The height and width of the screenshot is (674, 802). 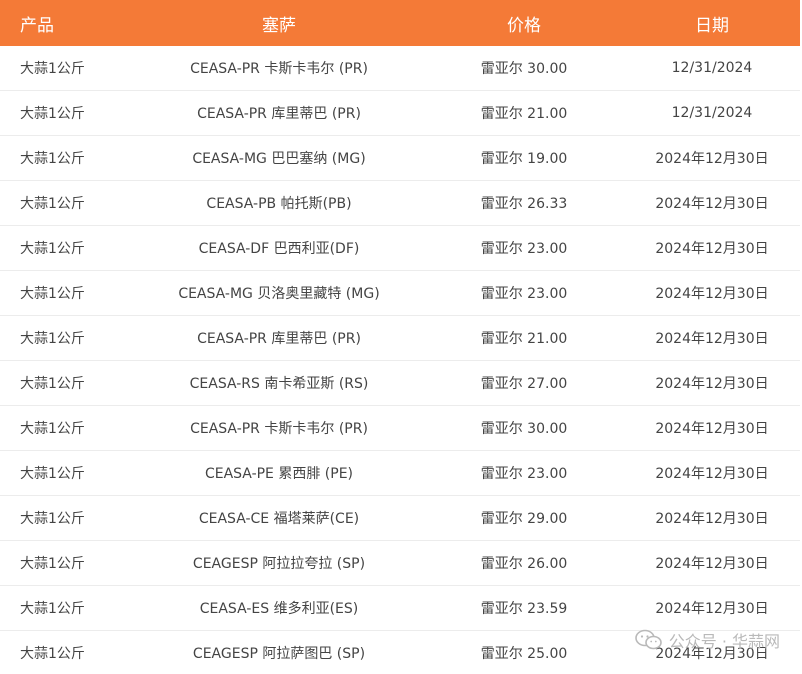 I want to click on cell-ceasa: CEASA-DF 巴西利亚(DF), so click(x=279, y=249).